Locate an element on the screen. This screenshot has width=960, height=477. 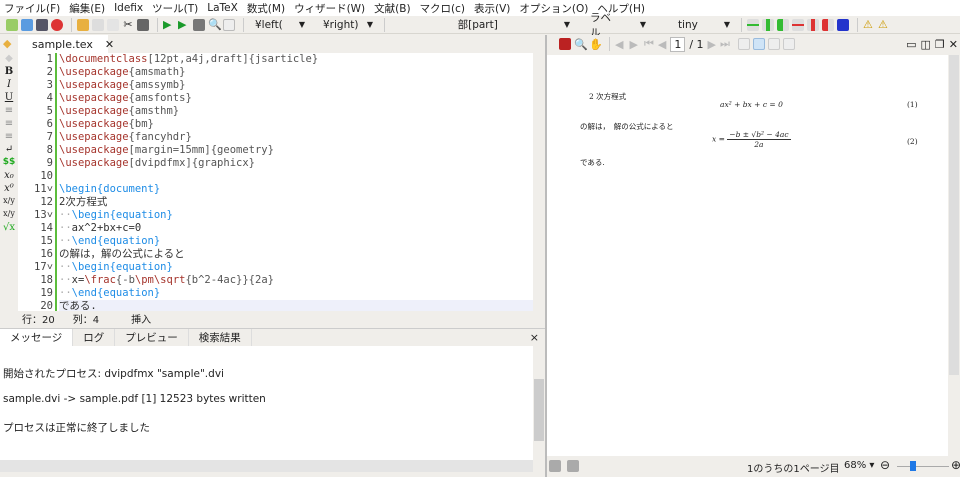
zoom-slider is located at coordinates (923, 466).